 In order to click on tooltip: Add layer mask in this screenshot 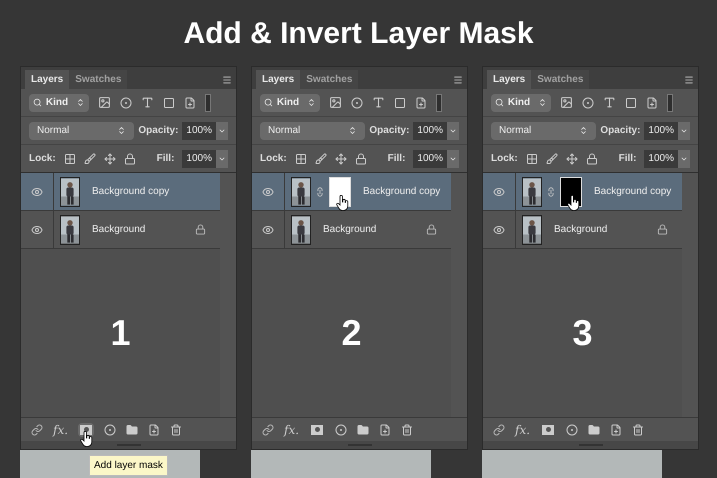, I will do `click(128, 465)`.